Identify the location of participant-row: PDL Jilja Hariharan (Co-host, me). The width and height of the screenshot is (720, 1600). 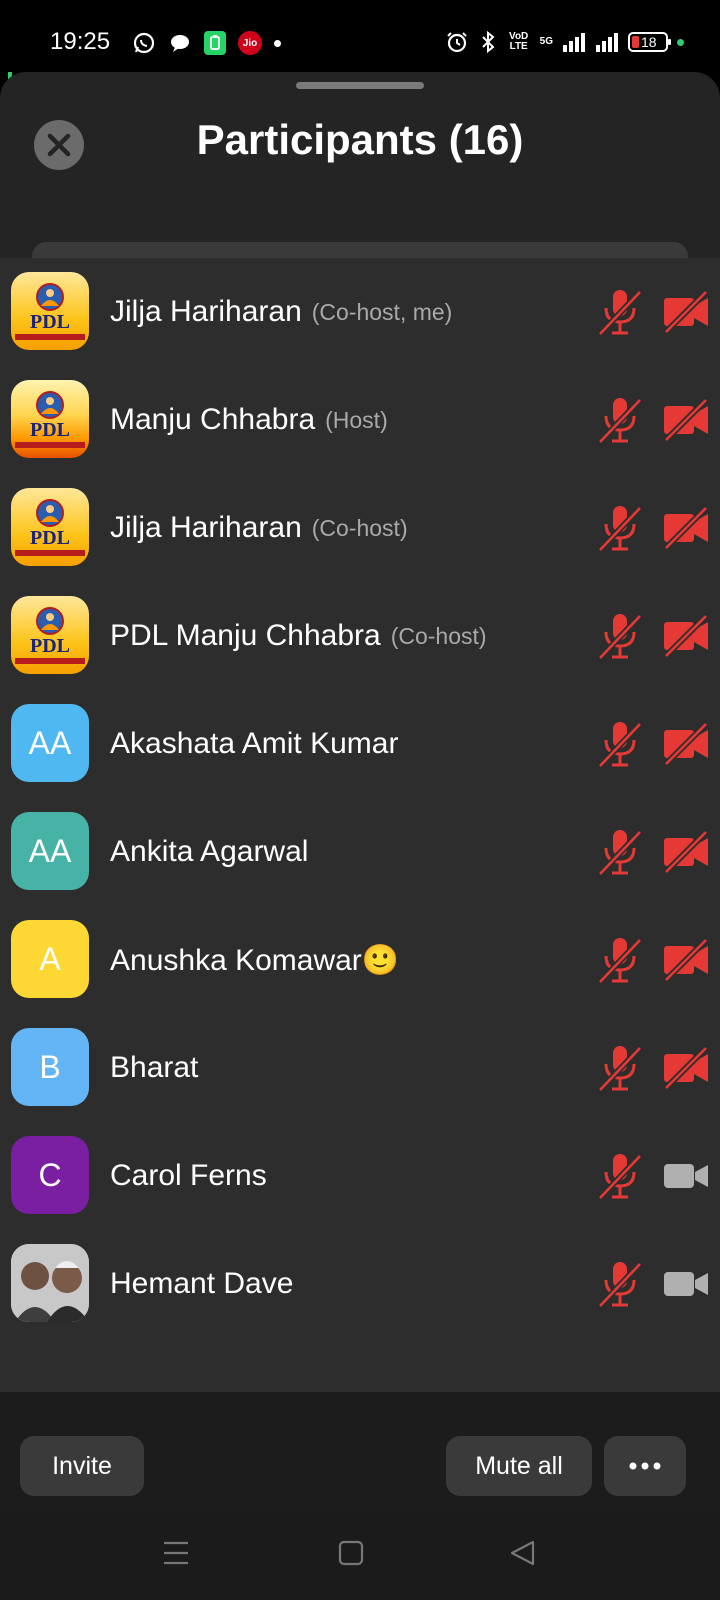
(360, 312).